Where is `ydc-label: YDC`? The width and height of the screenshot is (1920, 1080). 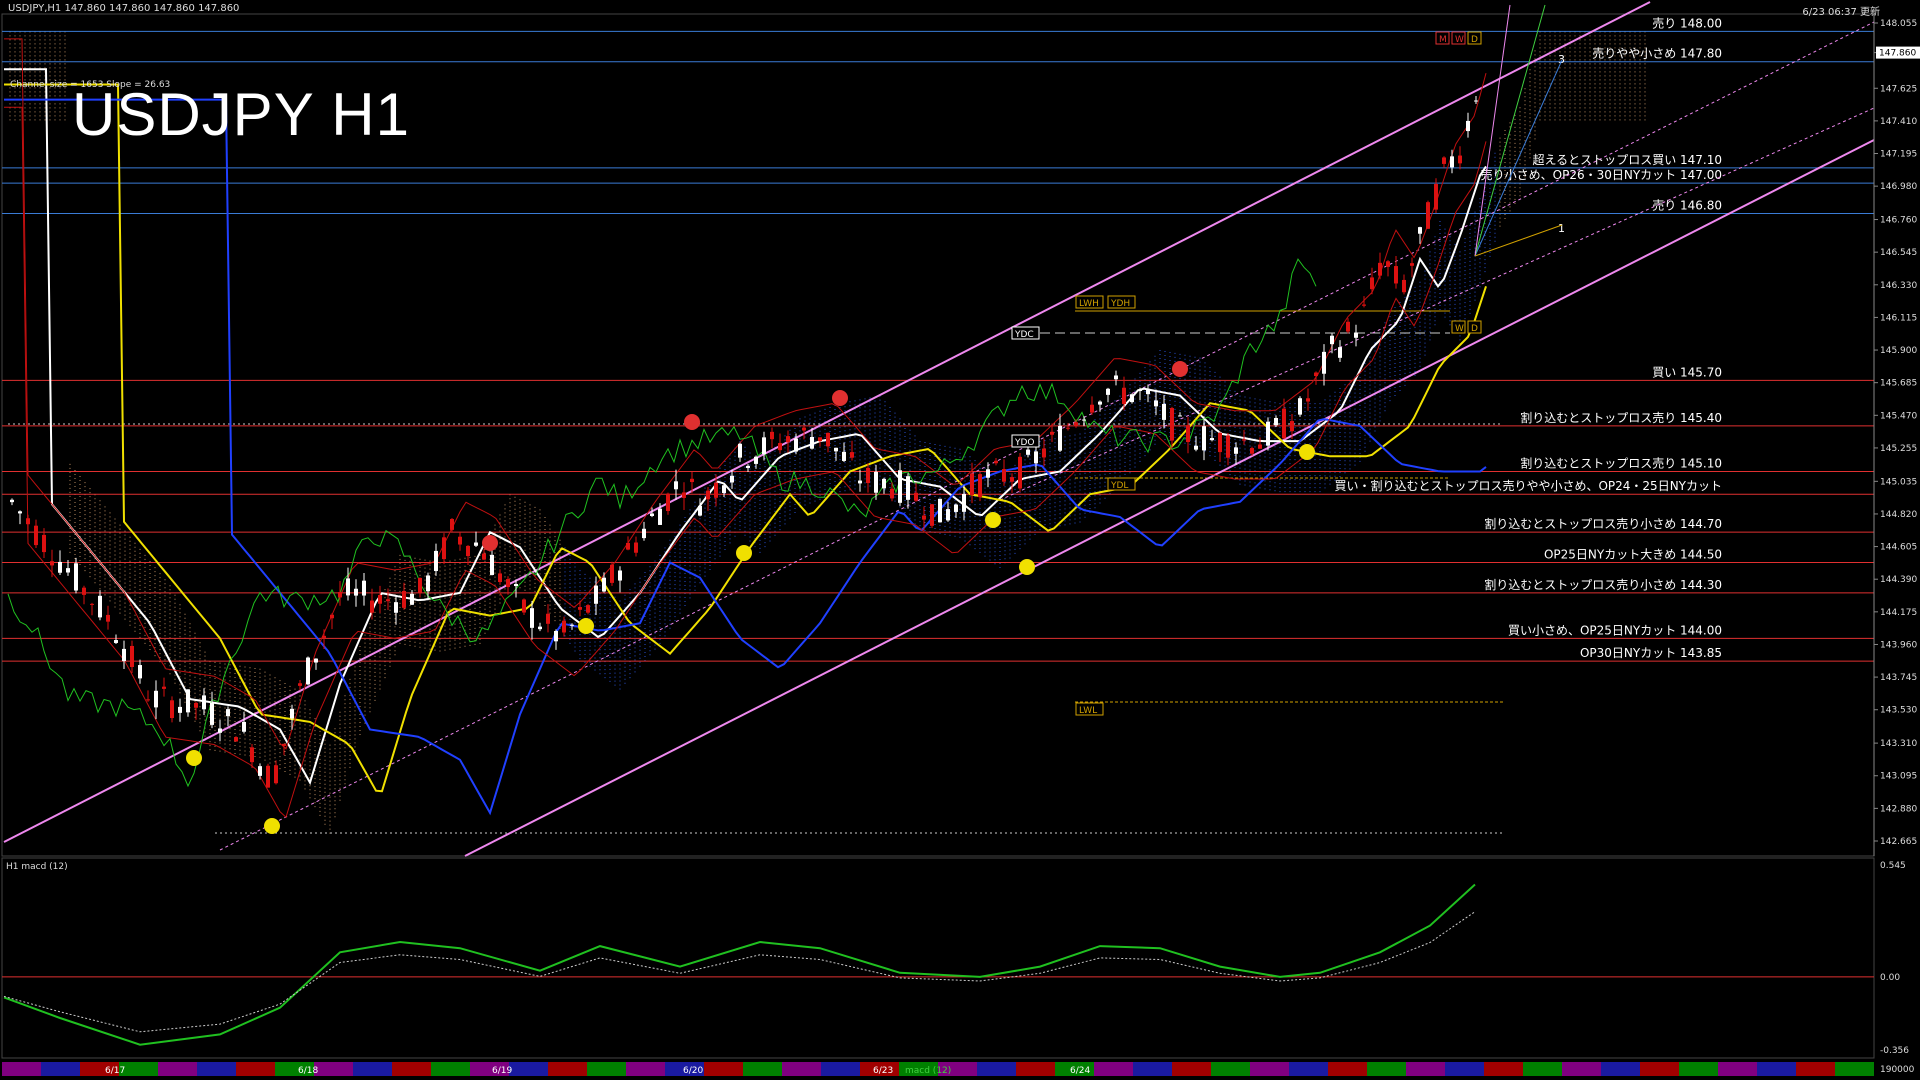
ydc-label: YDC is located at coordinates (1024, 335).